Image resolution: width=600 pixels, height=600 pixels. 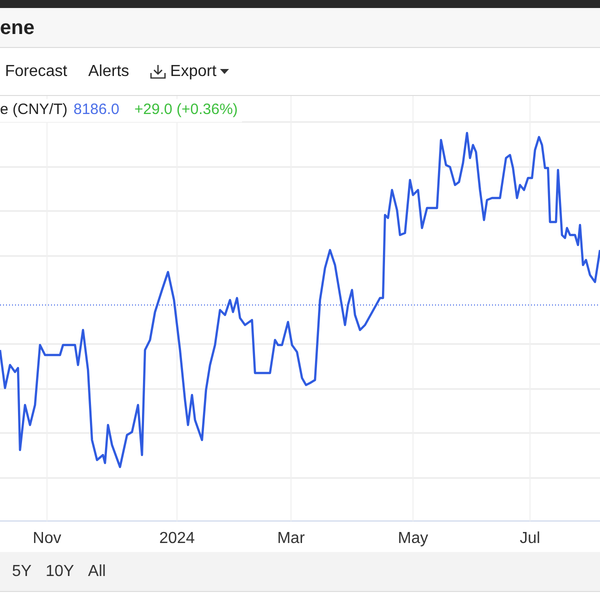 What do you see at coordinates (158, 71) in the screenshot?
I see `download-icon` at bounding box center [158, 71].